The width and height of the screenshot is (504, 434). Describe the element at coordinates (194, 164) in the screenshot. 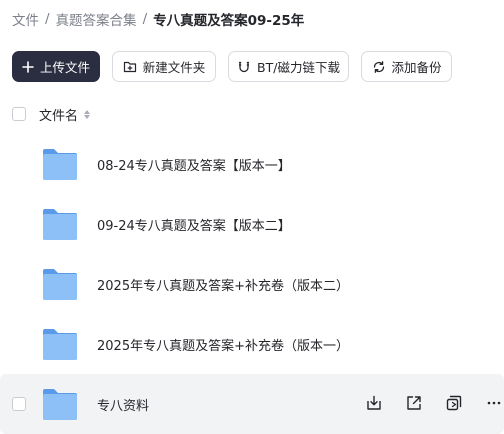

I see `folder-name: 08-24专八真题及答案【版本一】` at that location.